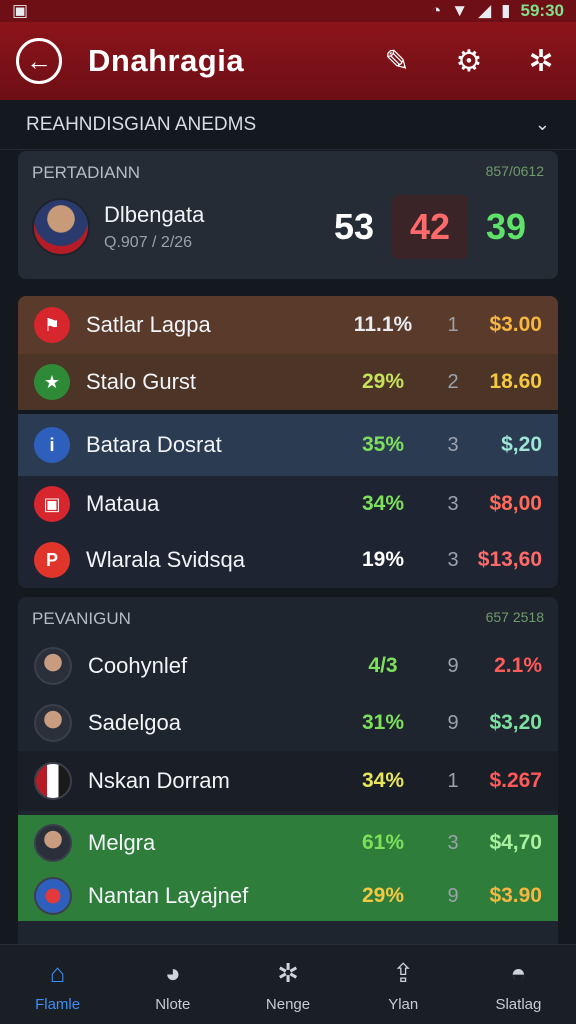 This screenshot has width=576, height=1024. What do you see at coordinates (159, 780) in the screenshot?
I see `item-label: Nskan Dorram` at bounding box center [159, 780].